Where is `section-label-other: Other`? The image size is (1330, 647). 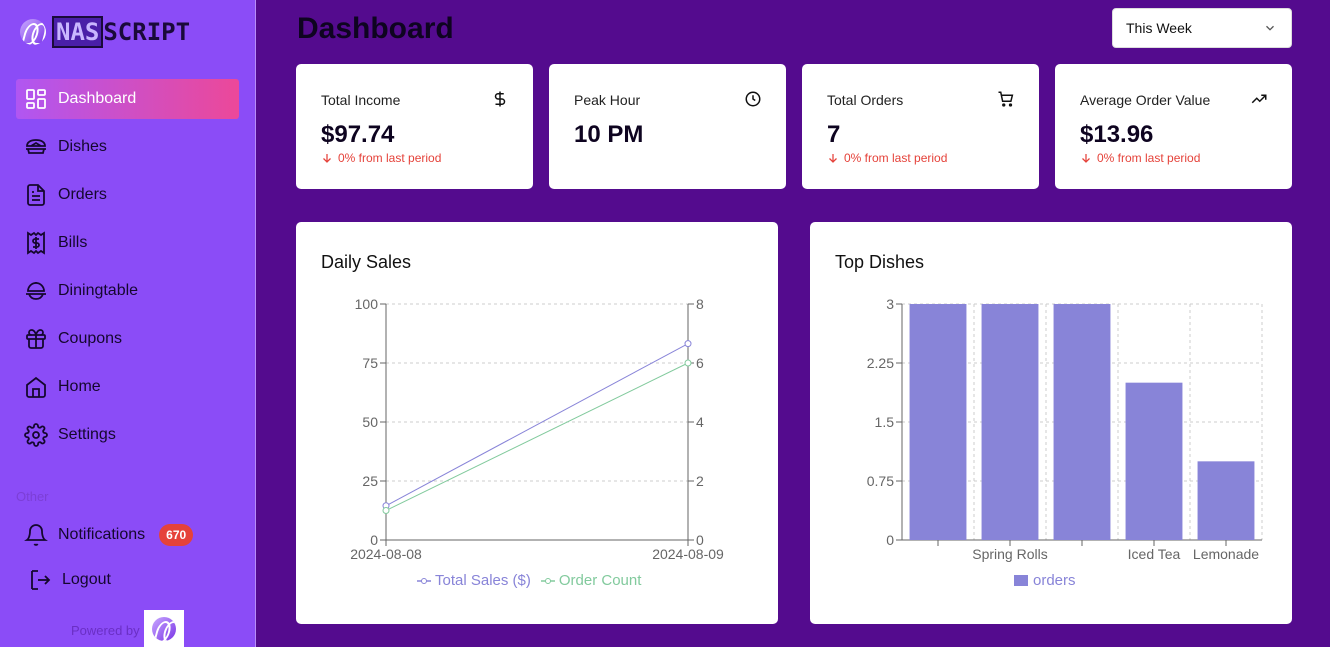
section-label-other: Other is located at coordinates (32, 496).